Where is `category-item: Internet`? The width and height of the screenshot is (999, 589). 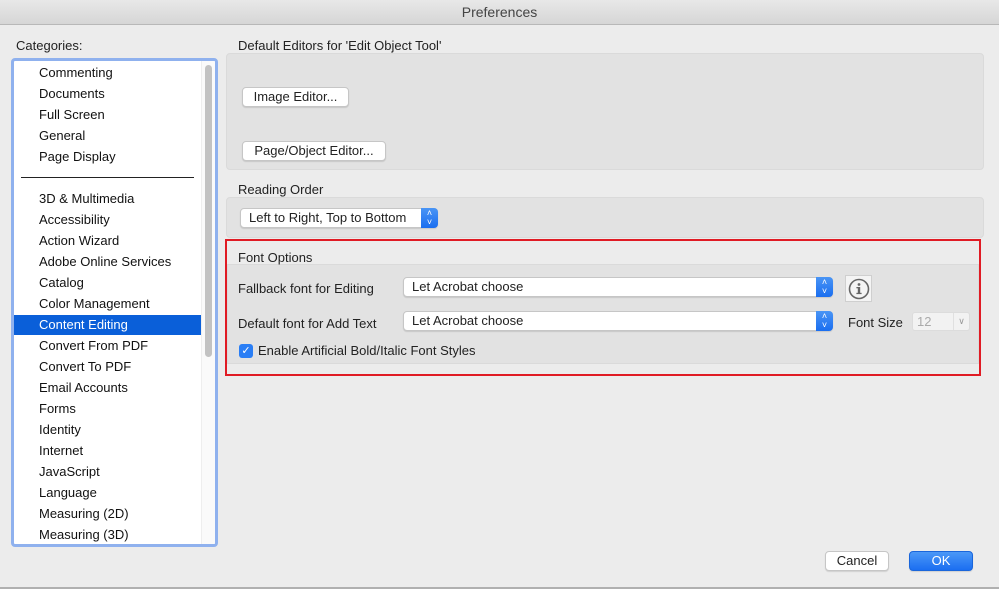 category-item: Internet is located at coordinates (107, 451).